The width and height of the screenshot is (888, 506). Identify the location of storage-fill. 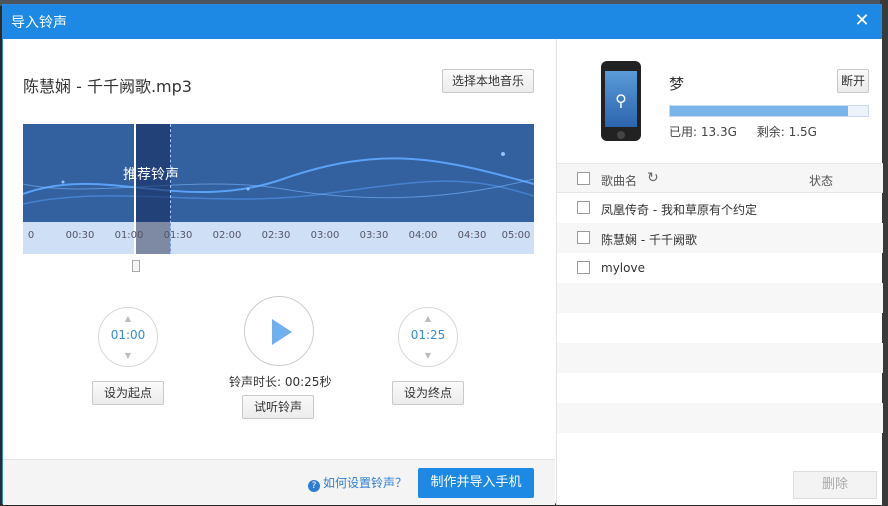
(759, 111).